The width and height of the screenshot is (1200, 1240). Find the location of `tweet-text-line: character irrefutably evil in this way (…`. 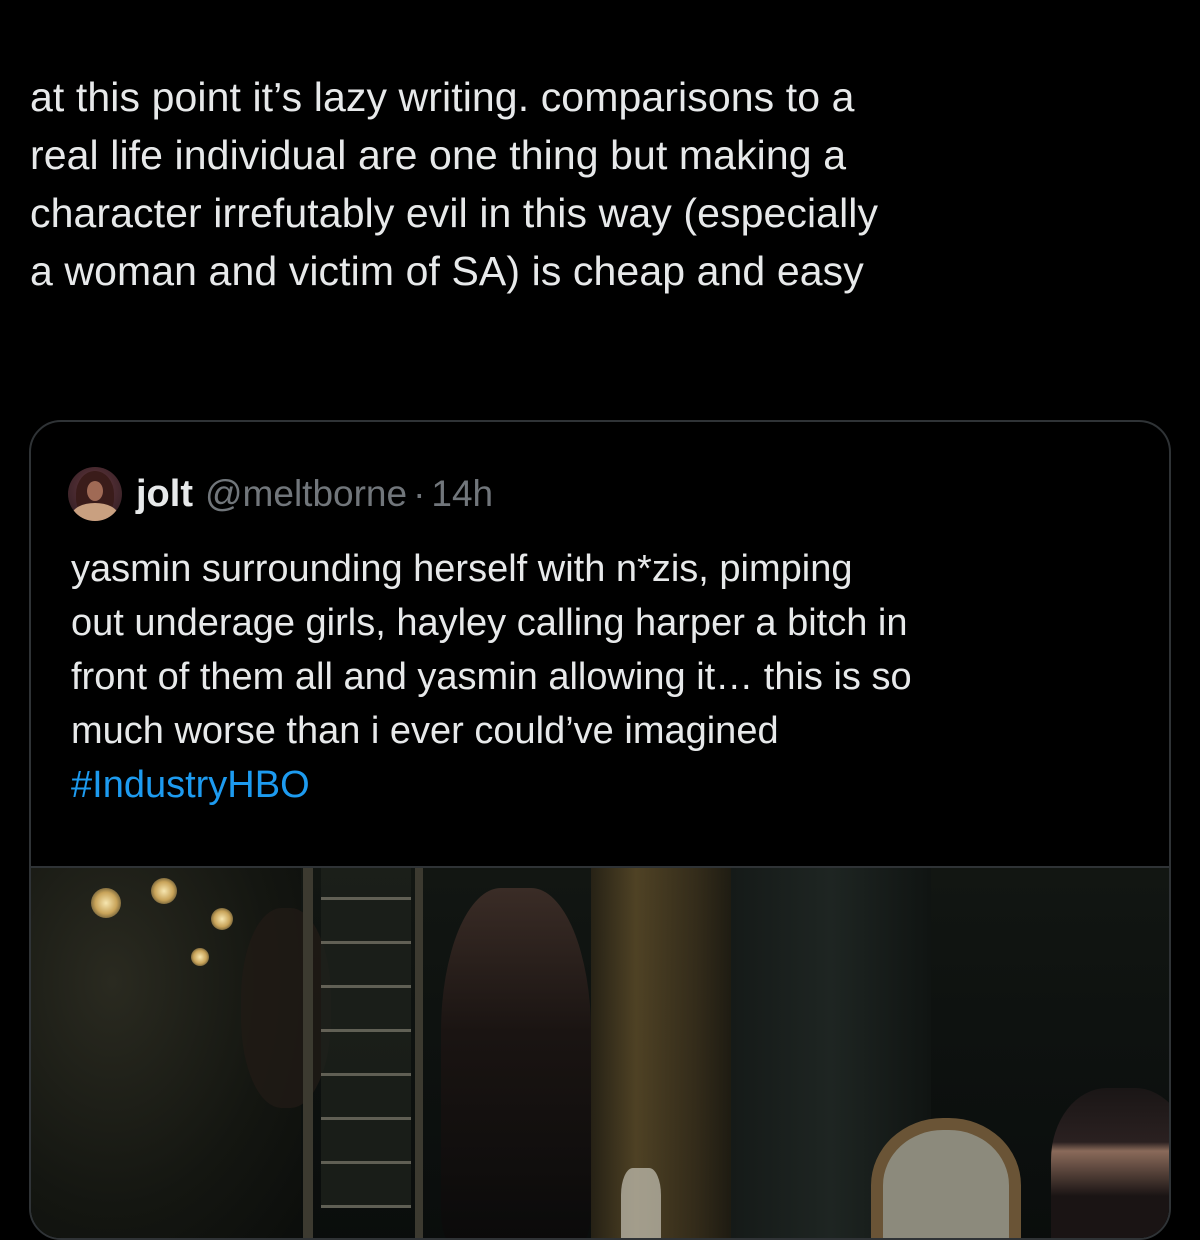

tweet-text-line: character irrefutably evil in this way (… is located at coordinates (454, 213).